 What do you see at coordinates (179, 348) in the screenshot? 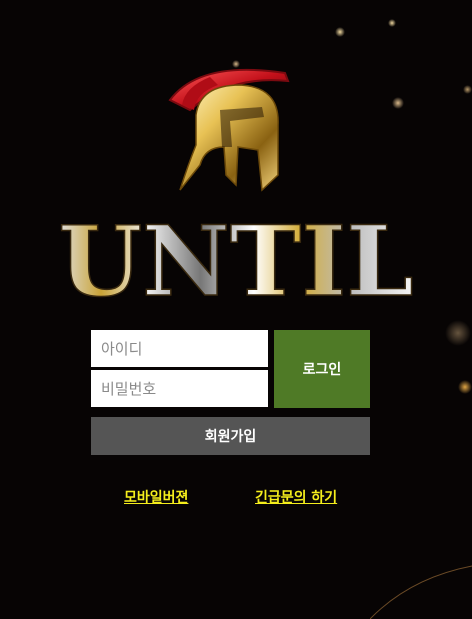
I see `id-input` at bounding box center [179, 348].